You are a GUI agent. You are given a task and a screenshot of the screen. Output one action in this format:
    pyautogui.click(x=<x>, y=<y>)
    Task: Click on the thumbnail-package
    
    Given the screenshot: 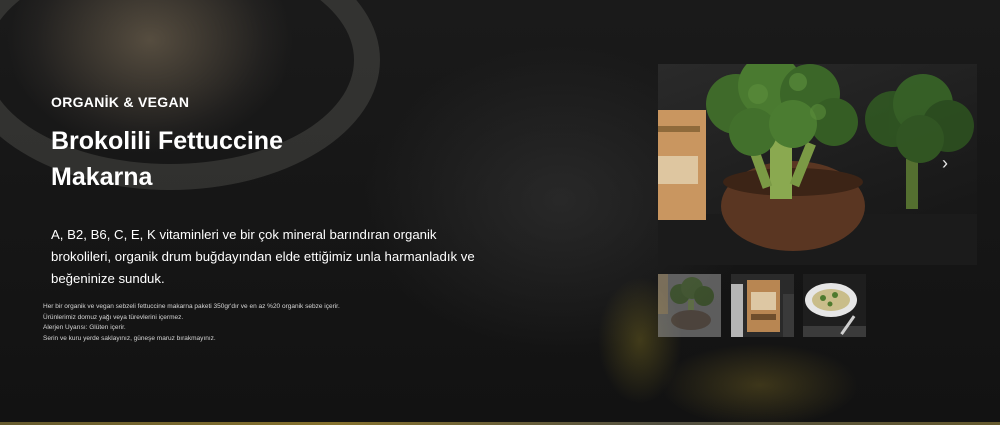 What is the action you would take?
    pyautogui.click(x=762, y=305)
    